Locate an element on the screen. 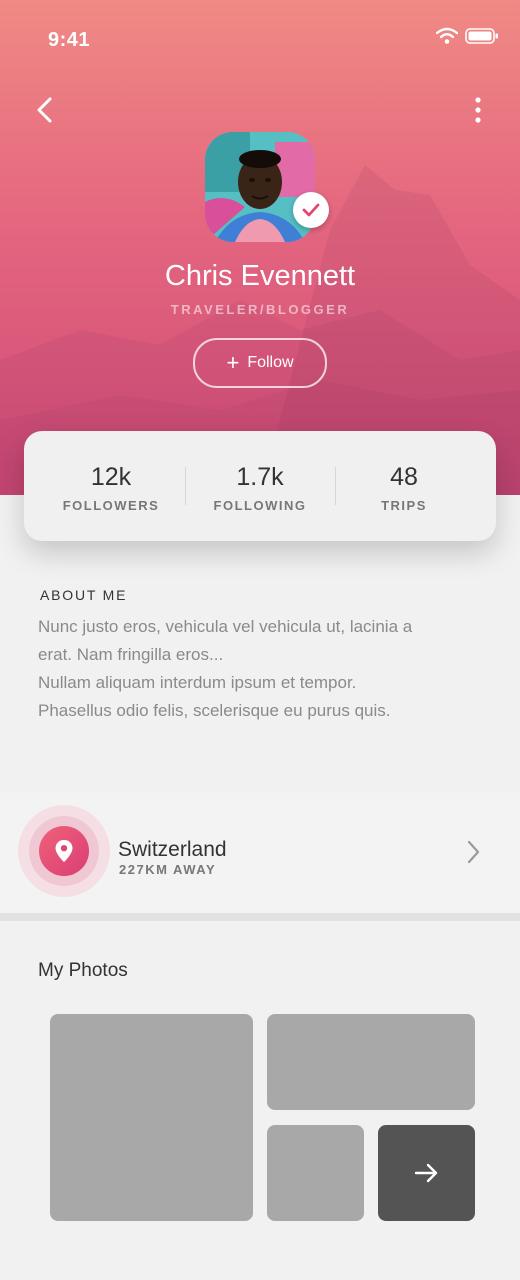 The width and height of the screenshot is (520, 1280). verified-badge is located at coordinates (311, 210).